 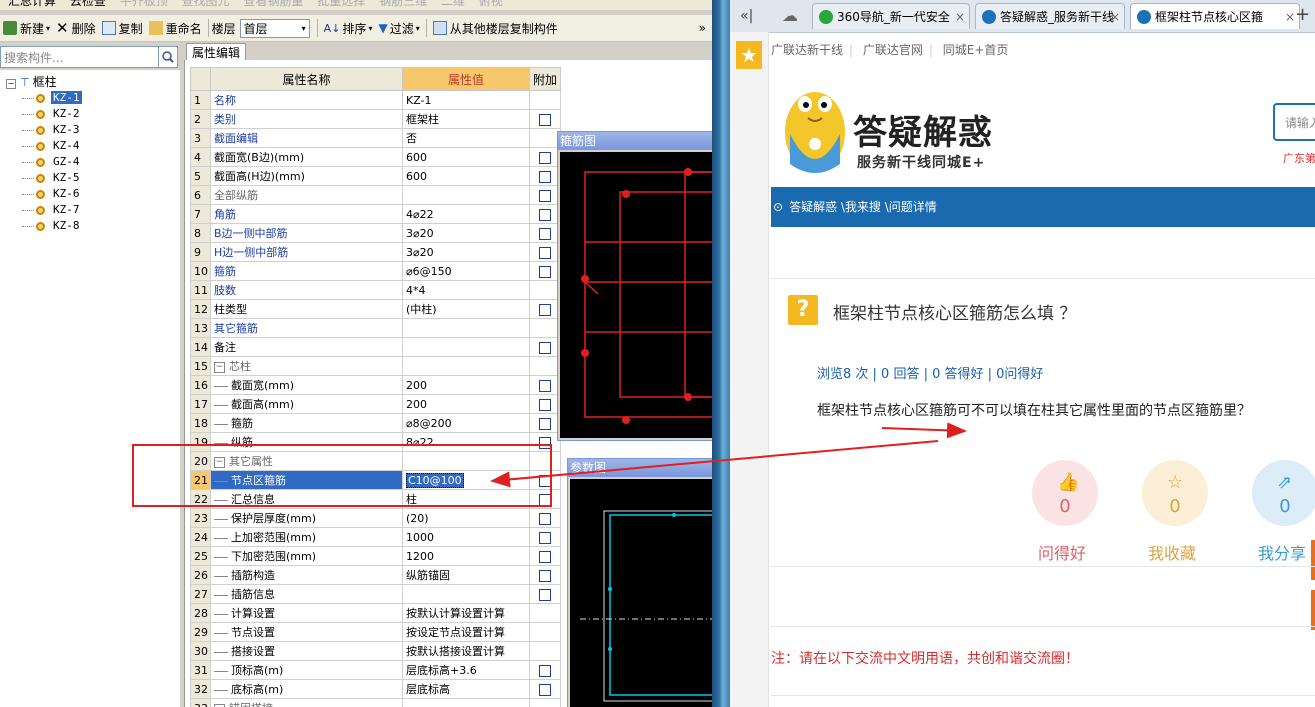 What do you see at coordinates (714, 464) in the screenshot?
I see `arrow-to-field` at bounding box center [714, 464].